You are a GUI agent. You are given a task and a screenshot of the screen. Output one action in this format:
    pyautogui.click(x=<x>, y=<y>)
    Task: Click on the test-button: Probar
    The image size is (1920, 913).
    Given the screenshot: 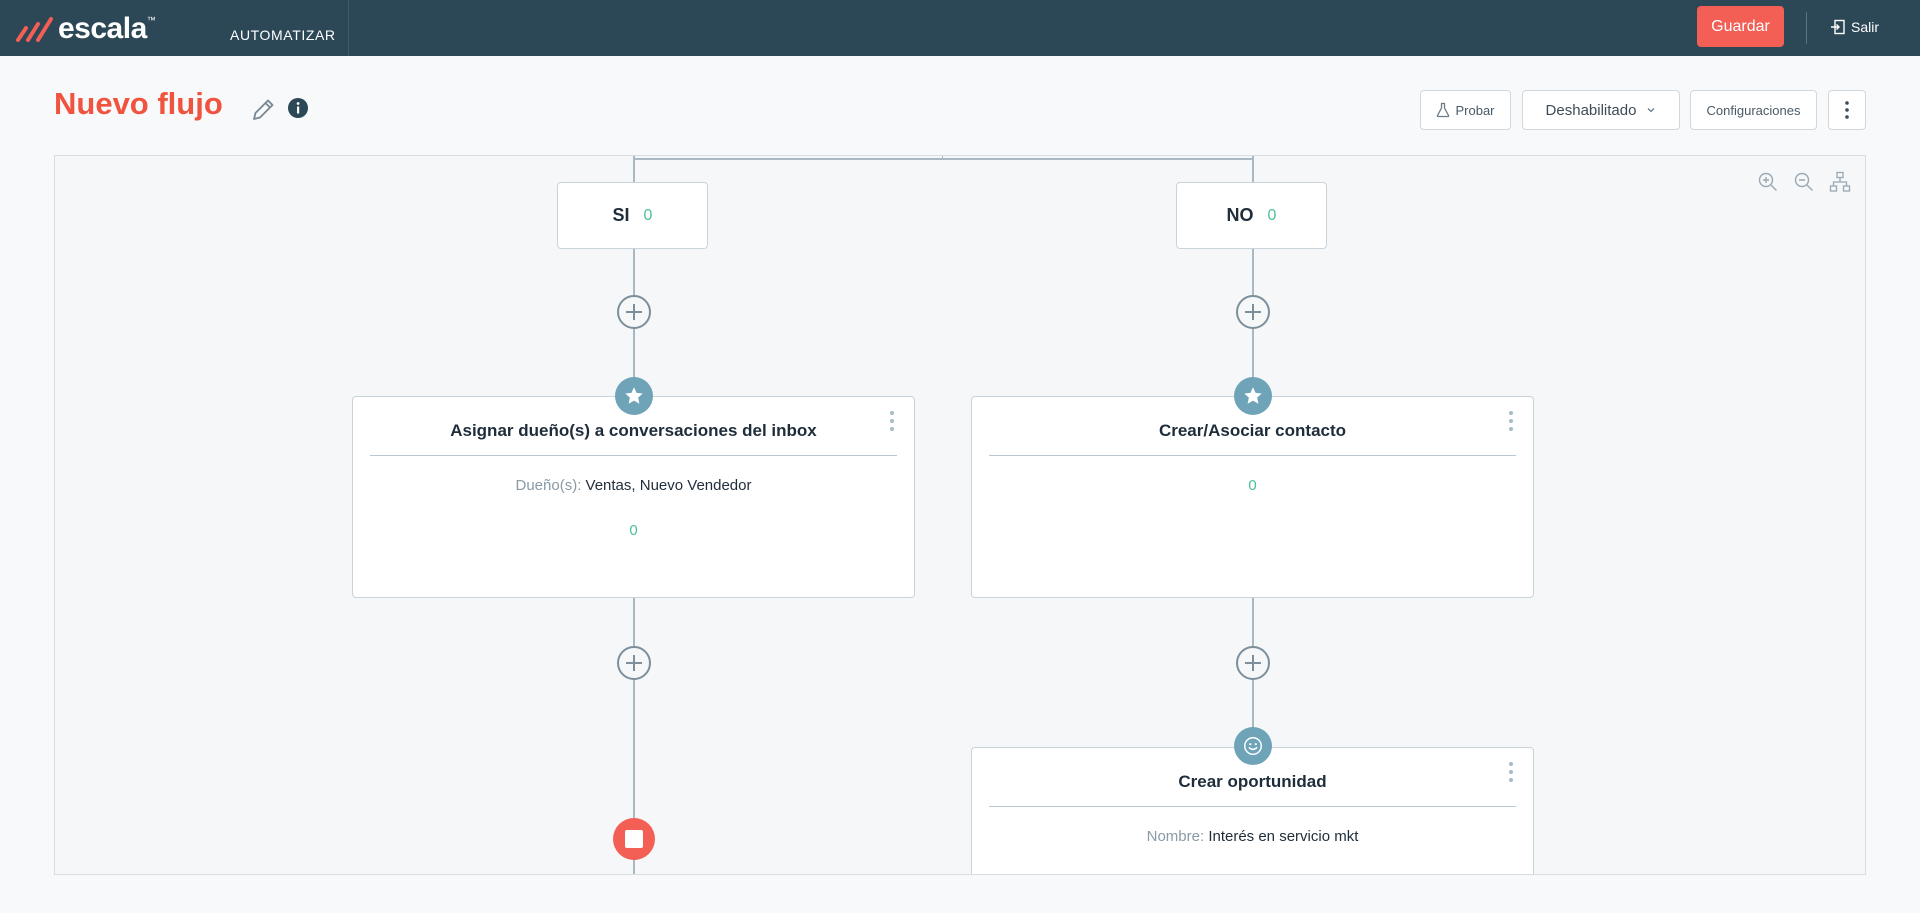 What is the action you would take?
    pyautogui.click(x=1465, y=110)
    